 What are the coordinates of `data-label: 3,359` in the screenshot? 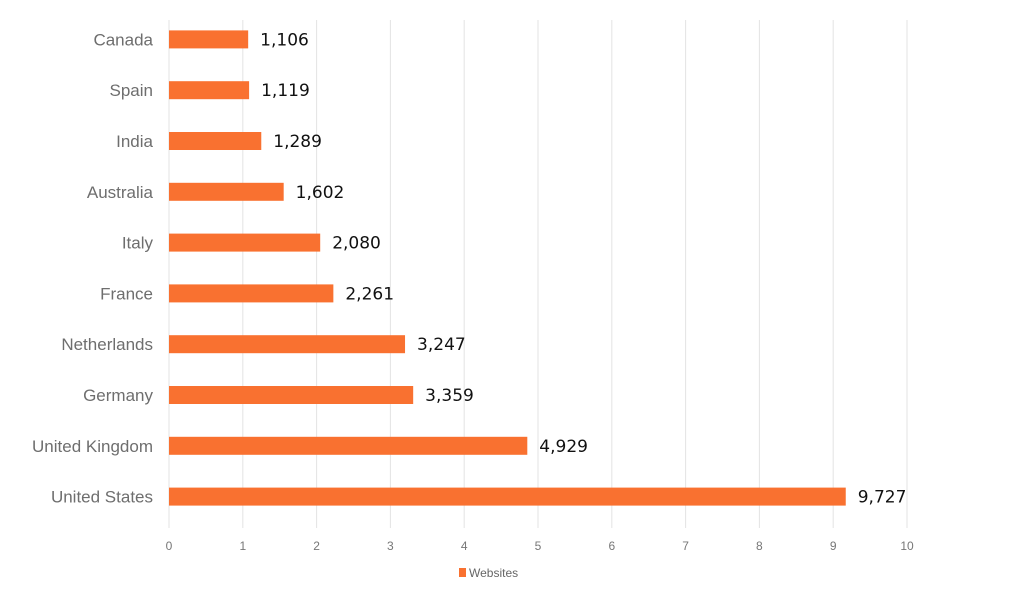 It's located at (449, 396).